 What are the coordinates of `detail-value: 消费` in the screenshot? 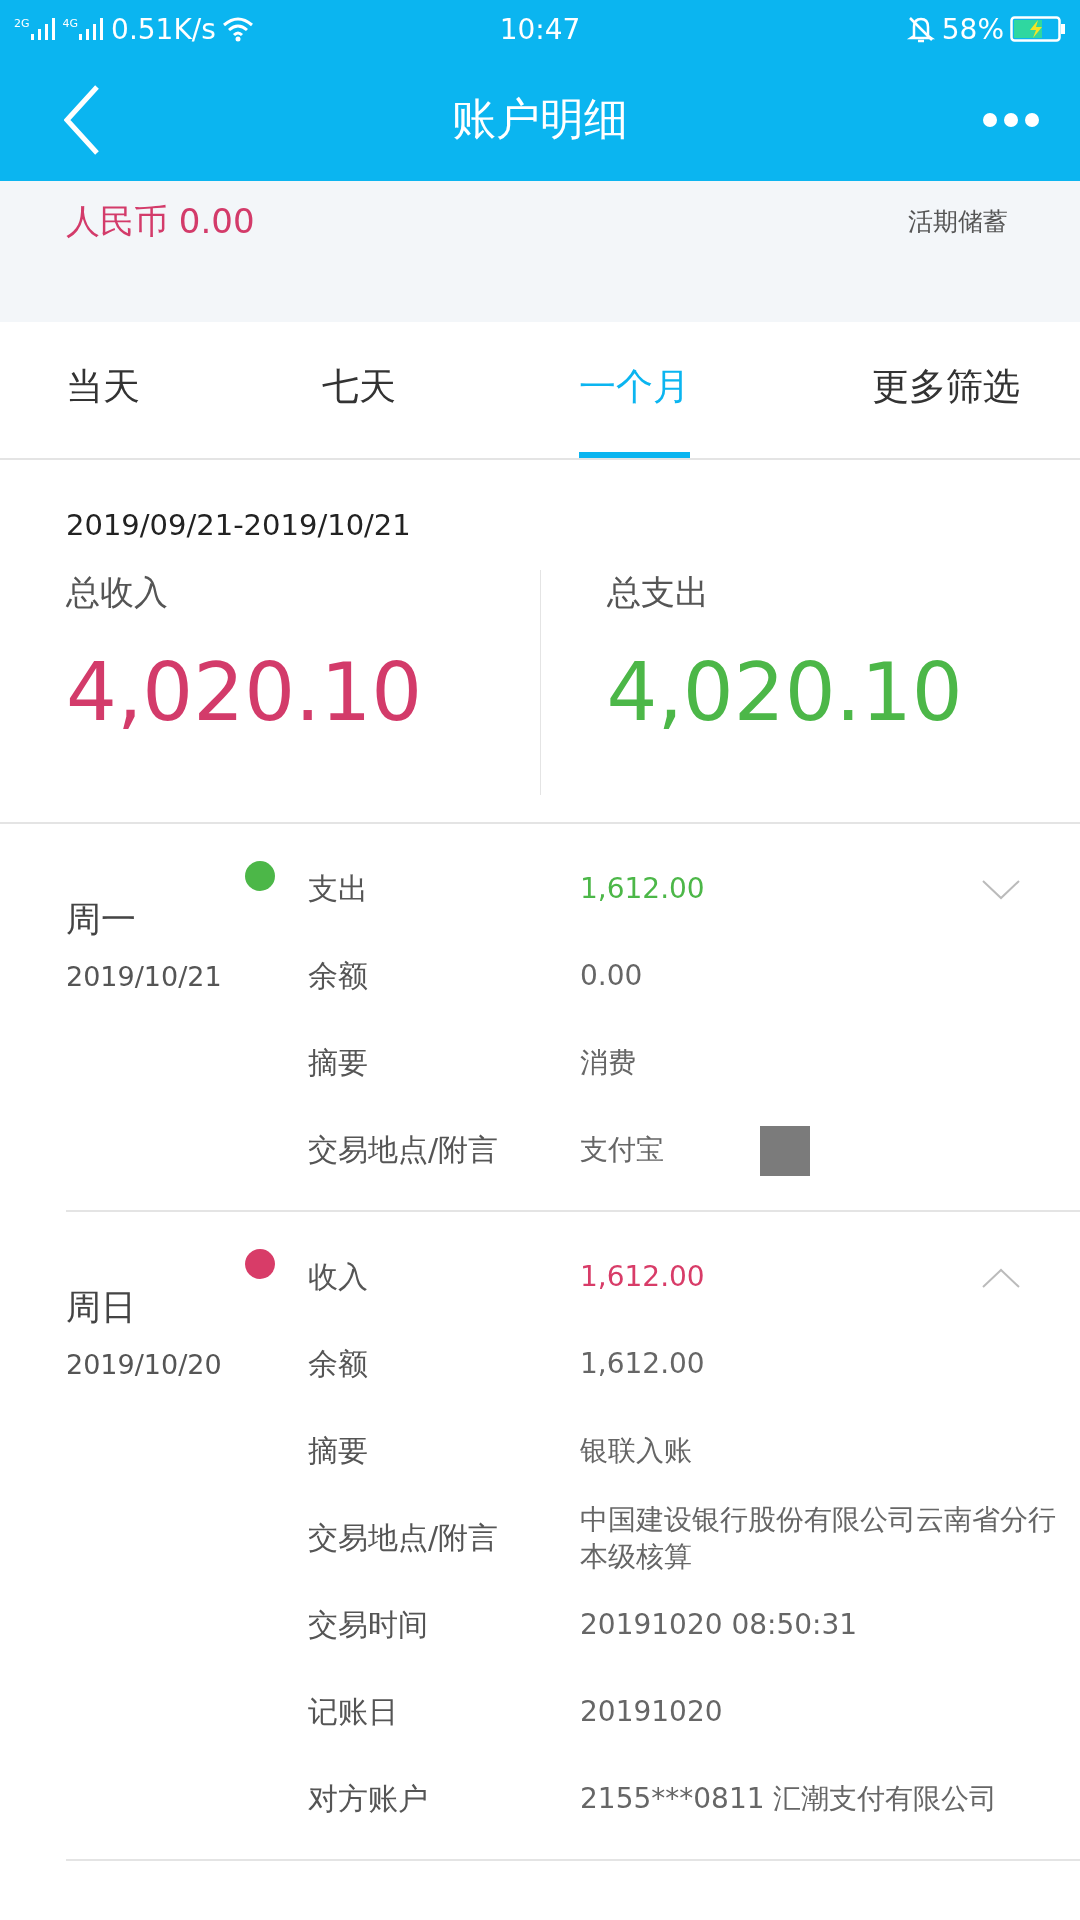 It's located at (608, 1063).